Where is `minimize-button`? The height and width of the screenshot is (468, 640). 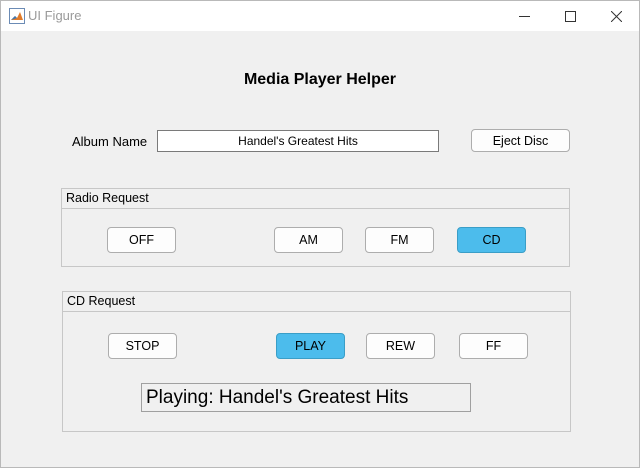
minimize-button is located at coordinates (524, 16).